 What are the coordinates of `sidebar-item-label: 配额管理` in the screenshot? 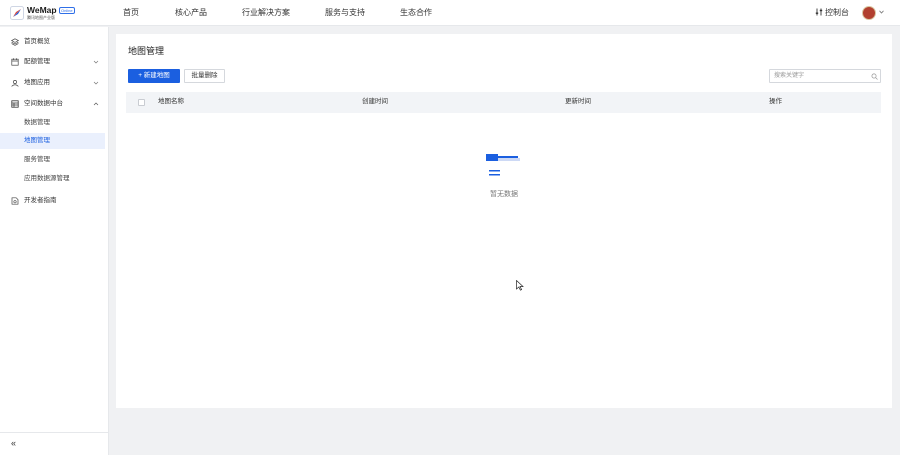 It's located at (37, 61).